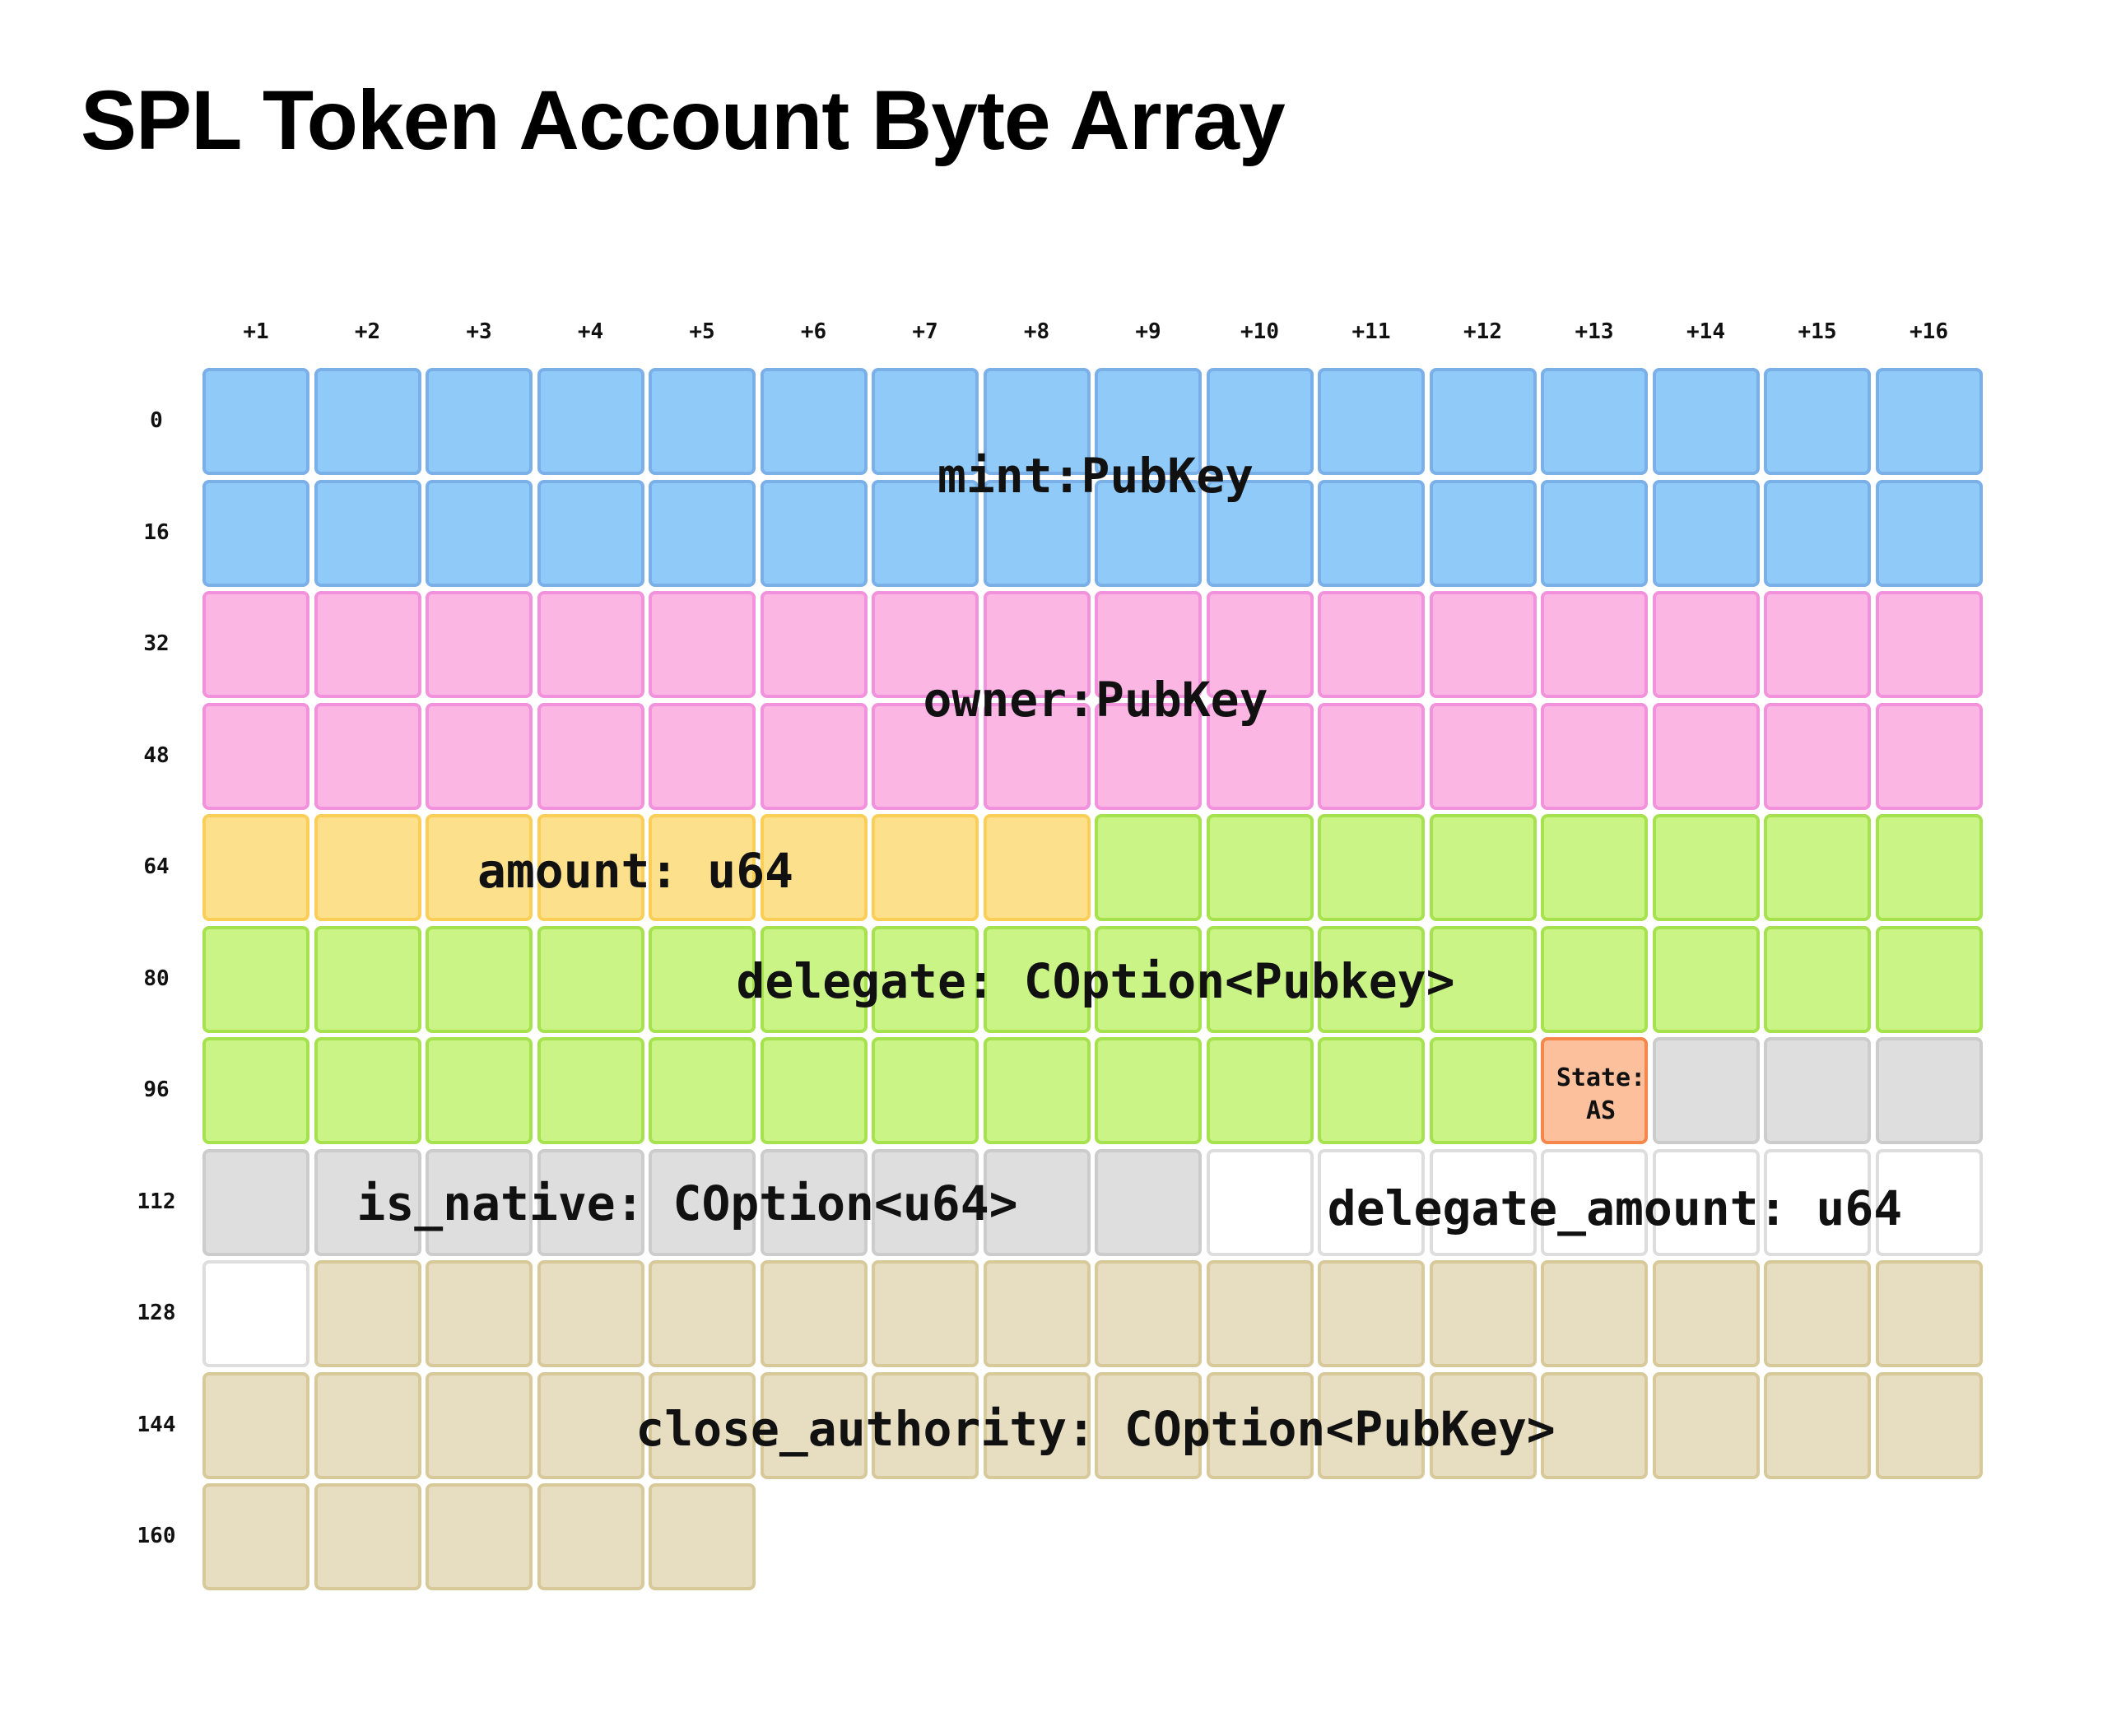 The height and width of the screenshot is (1736, 2126). I want to click on row-header: 128, so click(156, 1313).